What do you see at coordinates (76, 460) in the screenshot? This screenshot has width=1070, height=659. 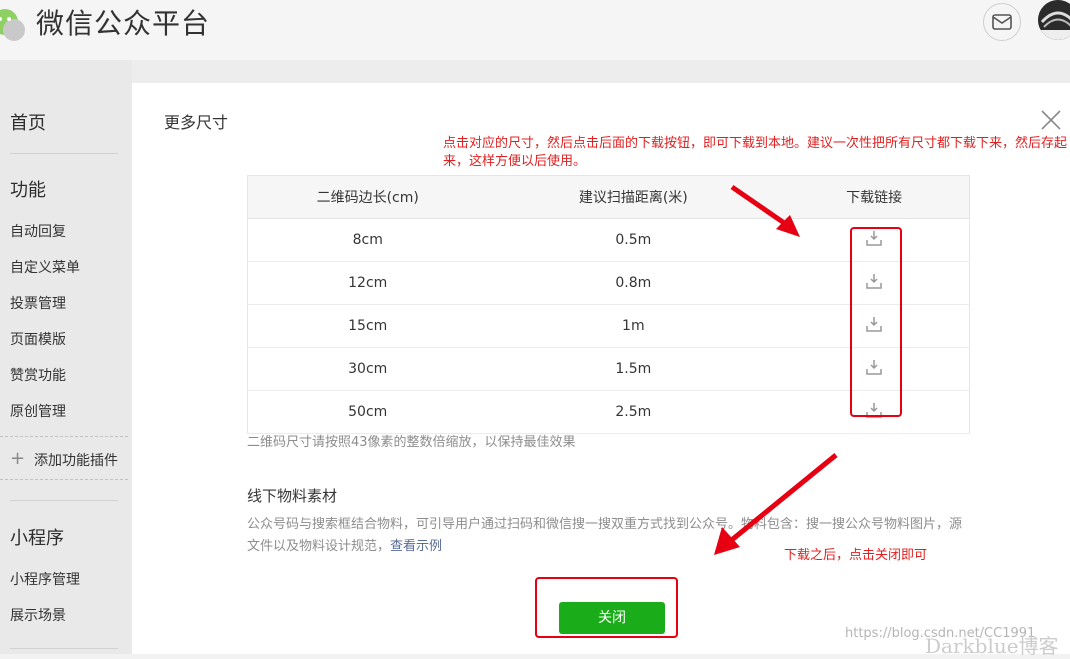 I see `sidebar-add-plugin: 添加功能插件` at bounding box center [76, 460].